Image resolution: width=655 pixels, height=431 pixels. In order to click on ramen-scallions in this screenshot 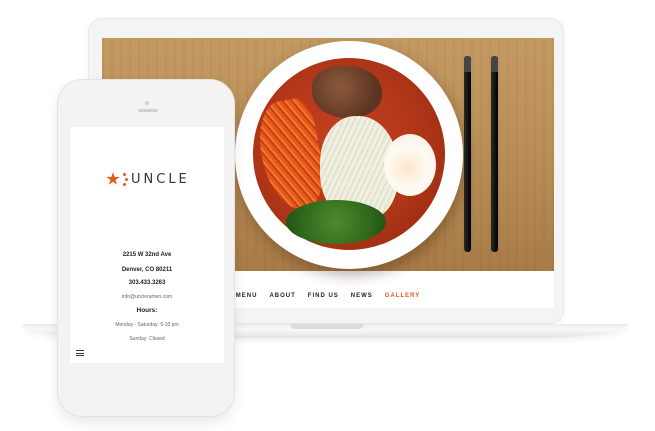, I will do `click(336, 222)`.